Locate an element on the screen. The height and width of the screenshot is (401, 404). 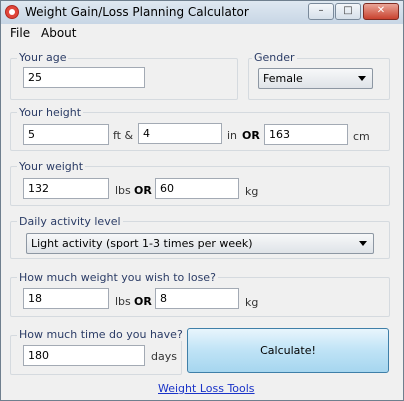
time-label: How much time do you have? is located at coordinates (101, 334).